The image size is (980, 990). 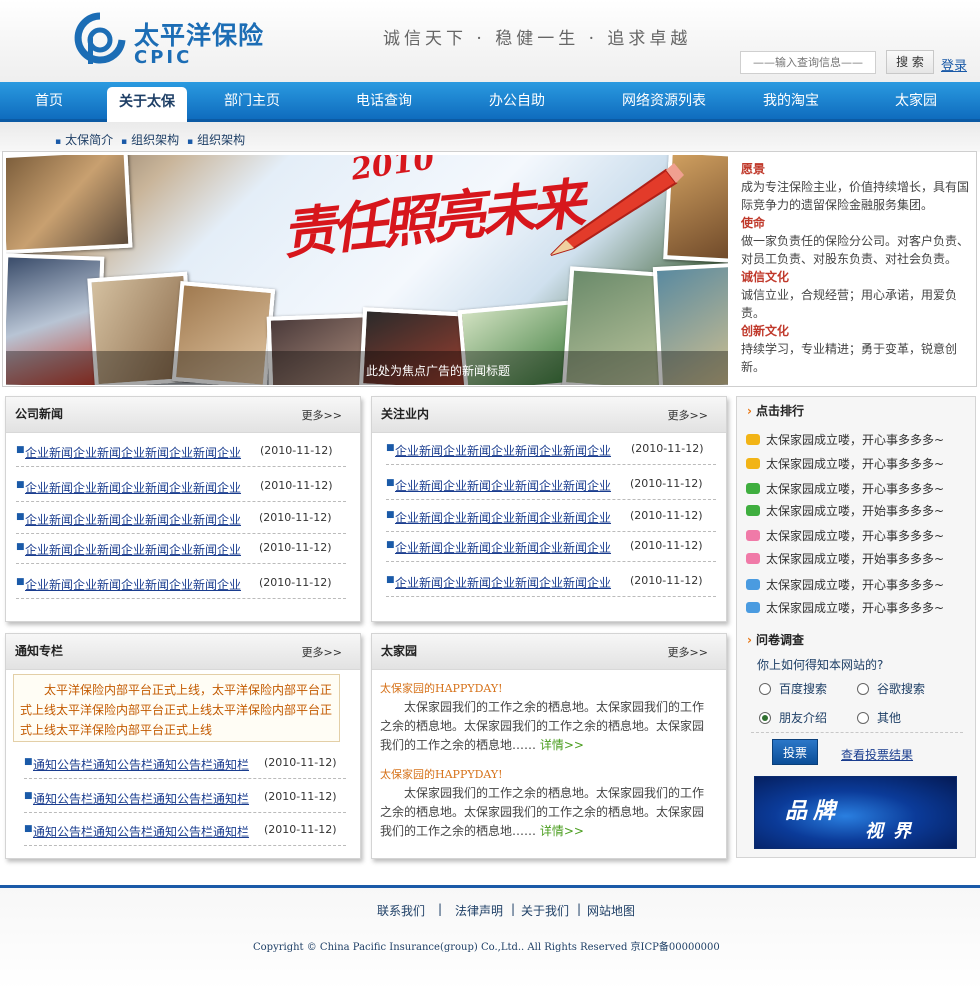 I want to click on radio-button-selected, so click(x=765, y=718).